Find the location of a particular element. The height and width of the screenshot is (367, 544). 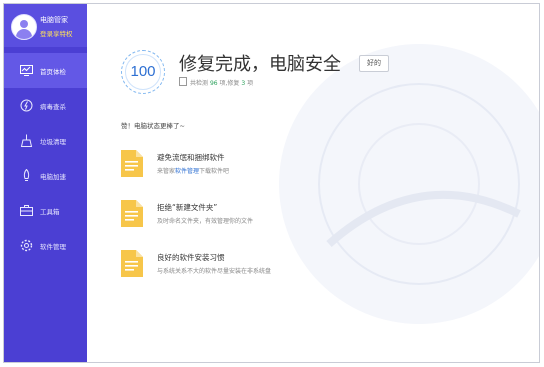

summary-suffix: 项 is located at coordinates (250, 83).